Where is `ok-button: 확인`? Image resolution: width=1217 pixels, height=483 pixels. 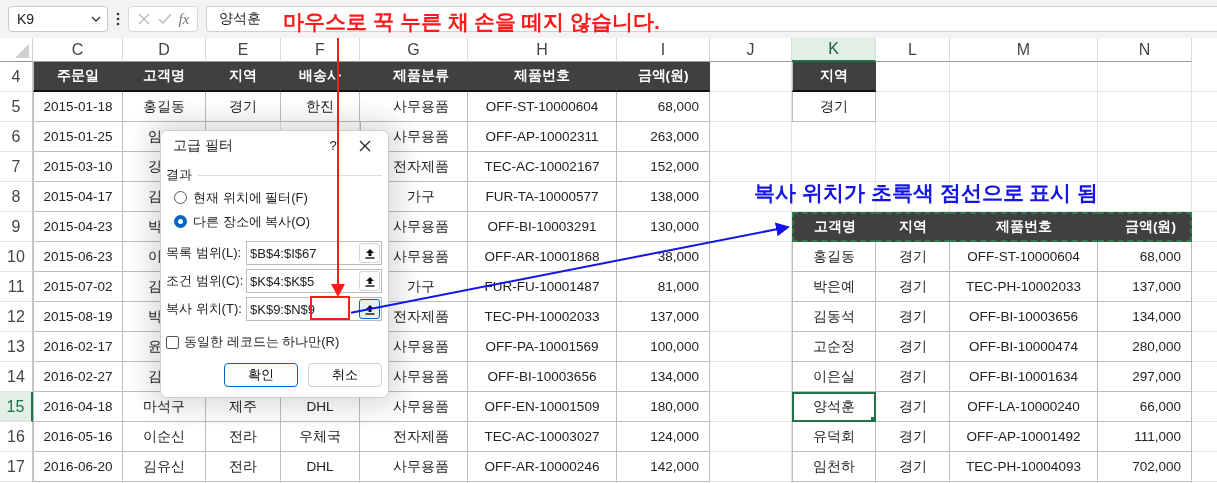
ok-button: 확인 is located at coordinates (261, 375).